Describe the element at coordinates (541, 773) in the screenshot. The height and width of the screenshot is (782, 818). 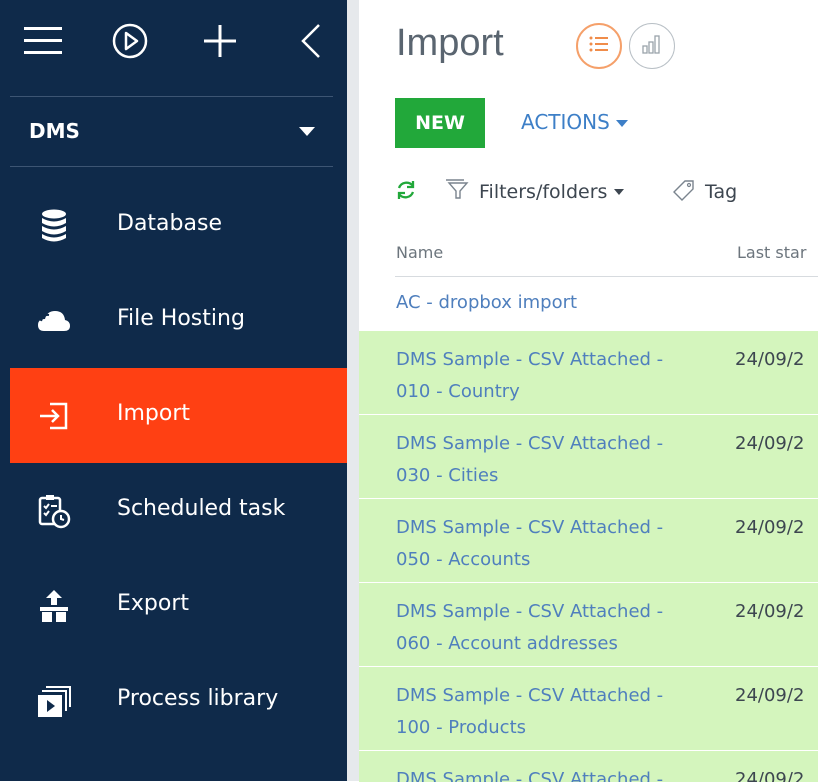
I see `row-name-link: DMS Sample - CSV Attached -` at that location.